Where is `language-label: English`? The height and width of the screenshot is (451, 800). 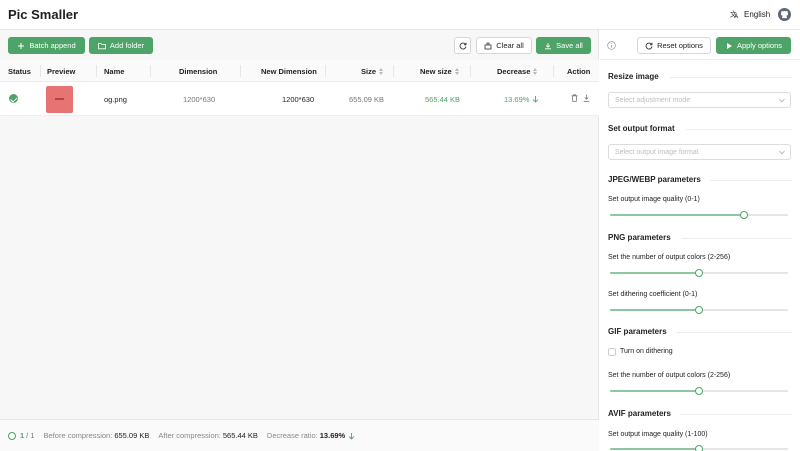
language-label: English is located at coordinates (757, 14).